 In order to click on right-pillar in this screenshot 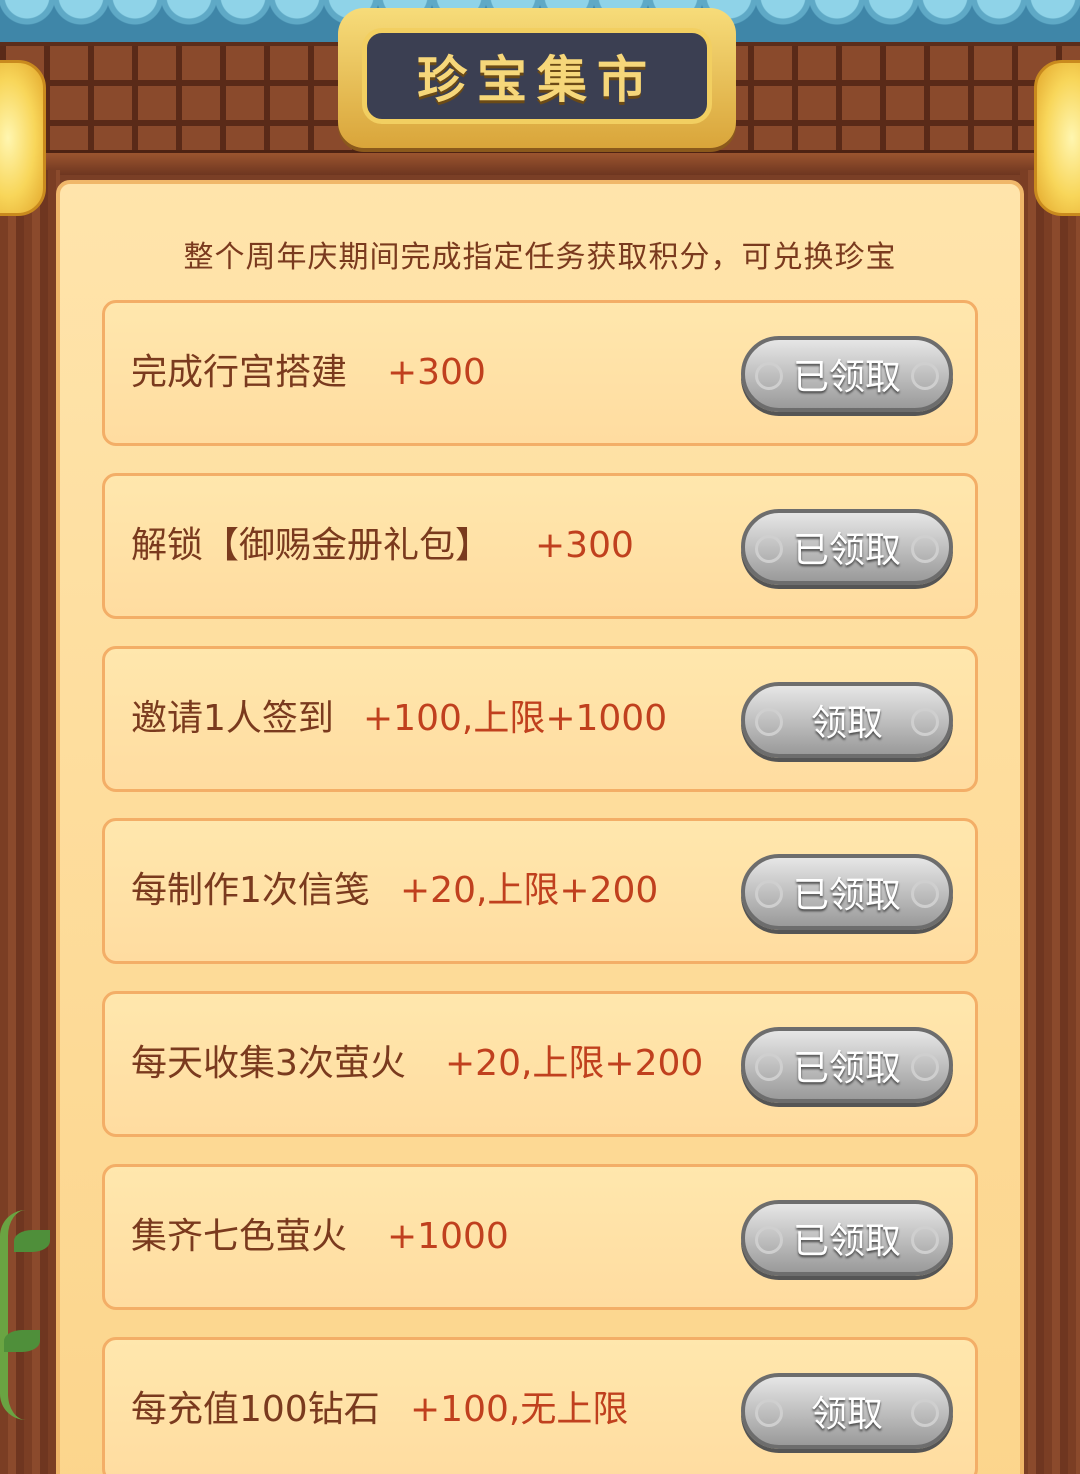, I will do `click(1050, 822)`.